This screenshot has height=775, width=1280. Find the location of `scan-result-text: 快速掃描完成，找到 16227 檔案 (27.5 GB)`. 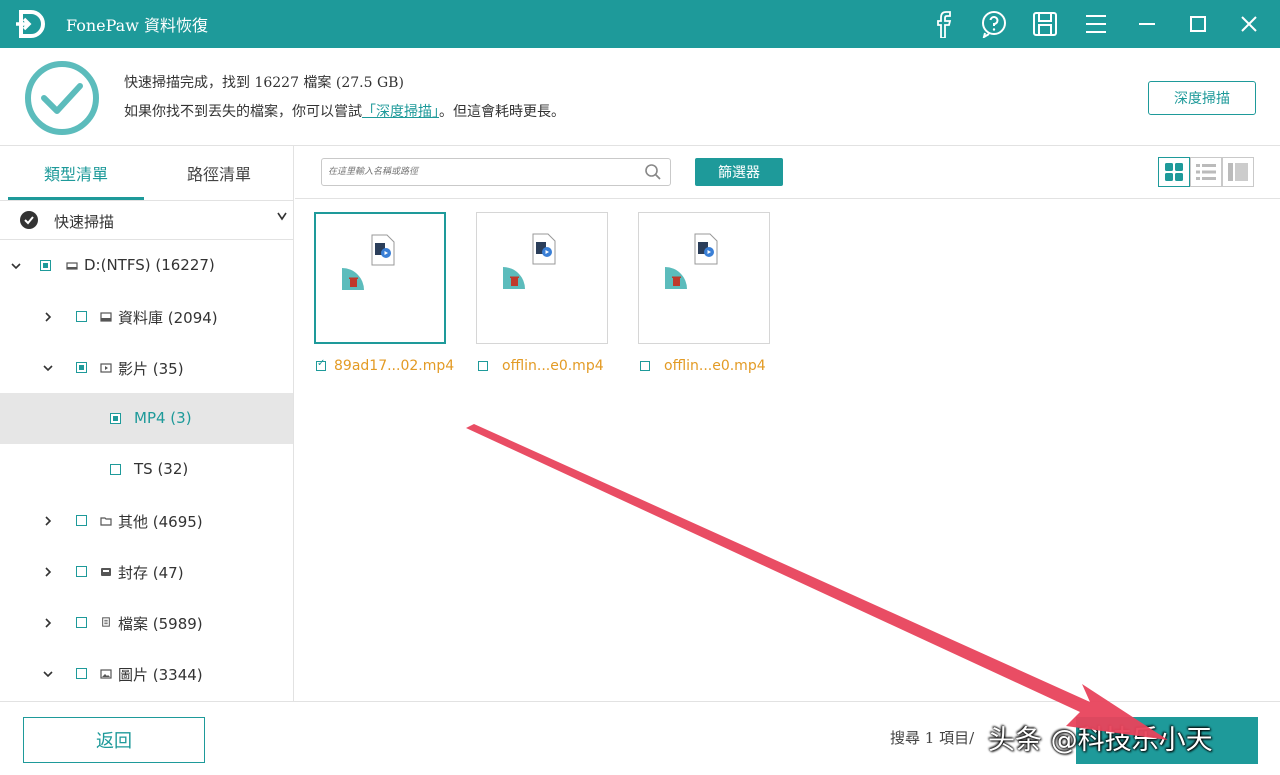

scan-result-text: 快速掃描完成，找到 16227 檔案 (27.5 GB) is located at coordinates (264, 83).